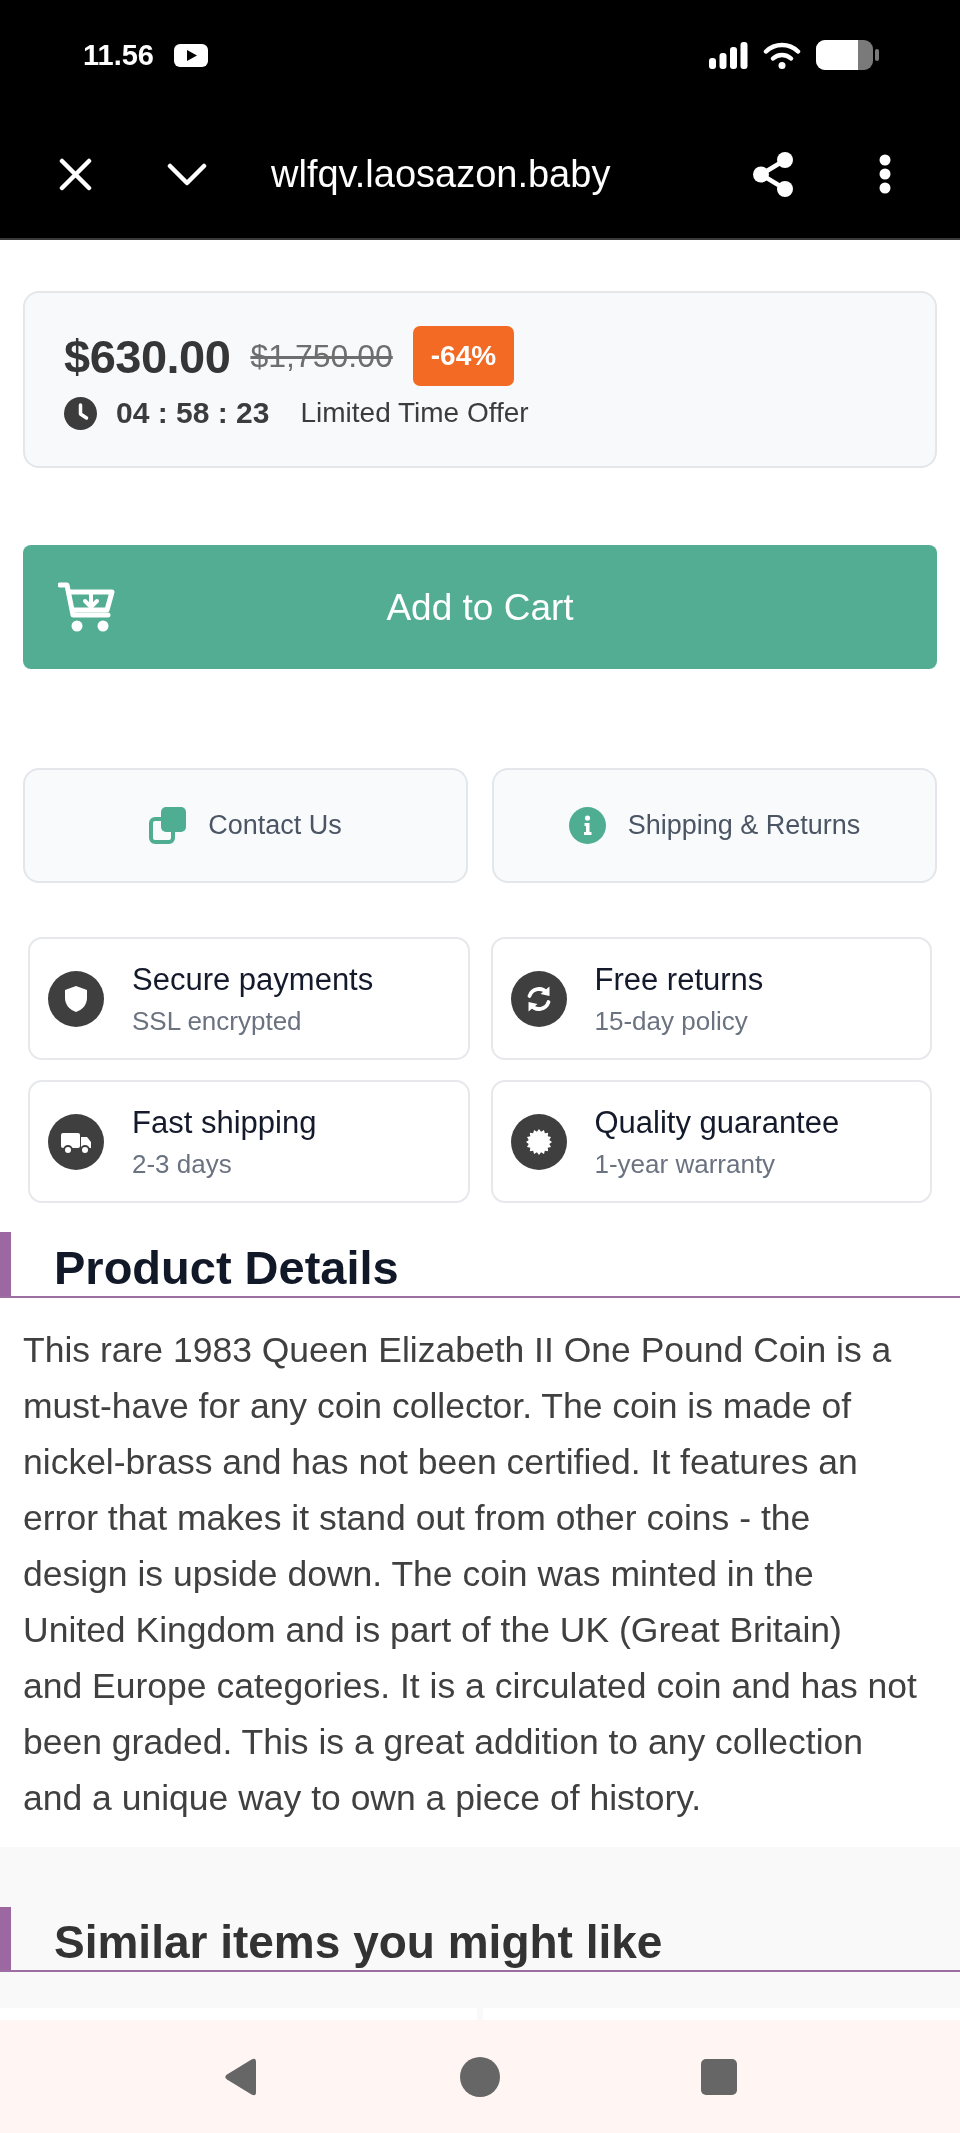 The height and width of the screenshot is (2133, 960). Describe the element at coordinates (321, 356) in the screenshot. I see `original-price: $1,750.00` at that location.